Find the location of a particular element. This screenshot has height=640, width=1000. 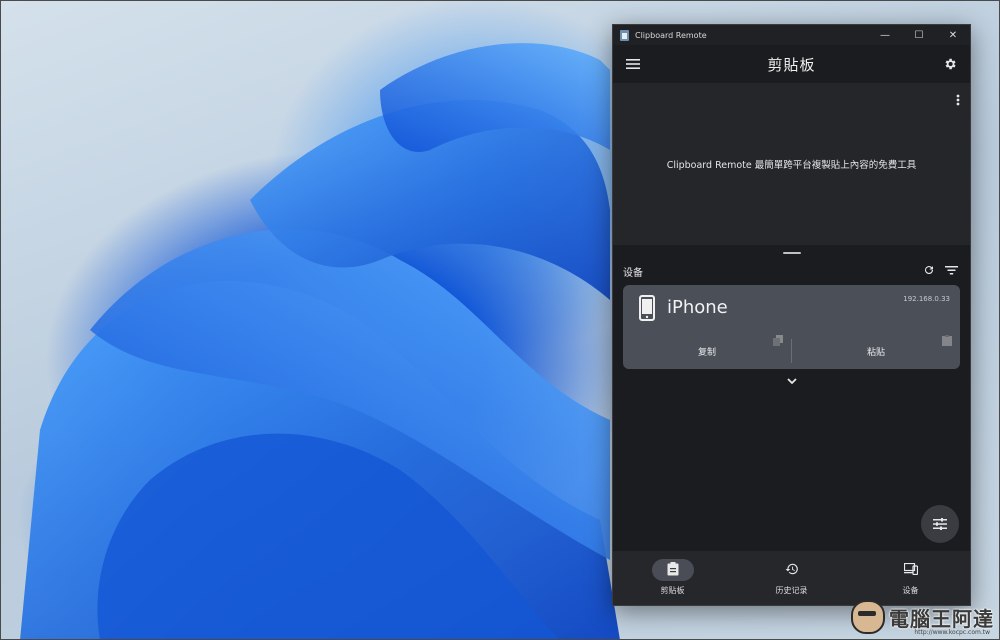

watermark-url: http://www.kocpc.com.tw is located at coordinates (952, 632).